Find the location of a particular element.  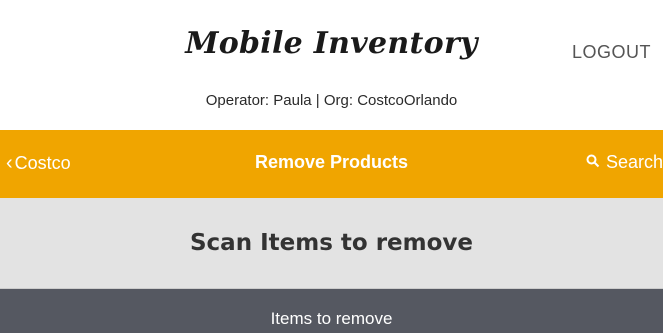

page-title: Remove Products is located at coordinates (331, 162).